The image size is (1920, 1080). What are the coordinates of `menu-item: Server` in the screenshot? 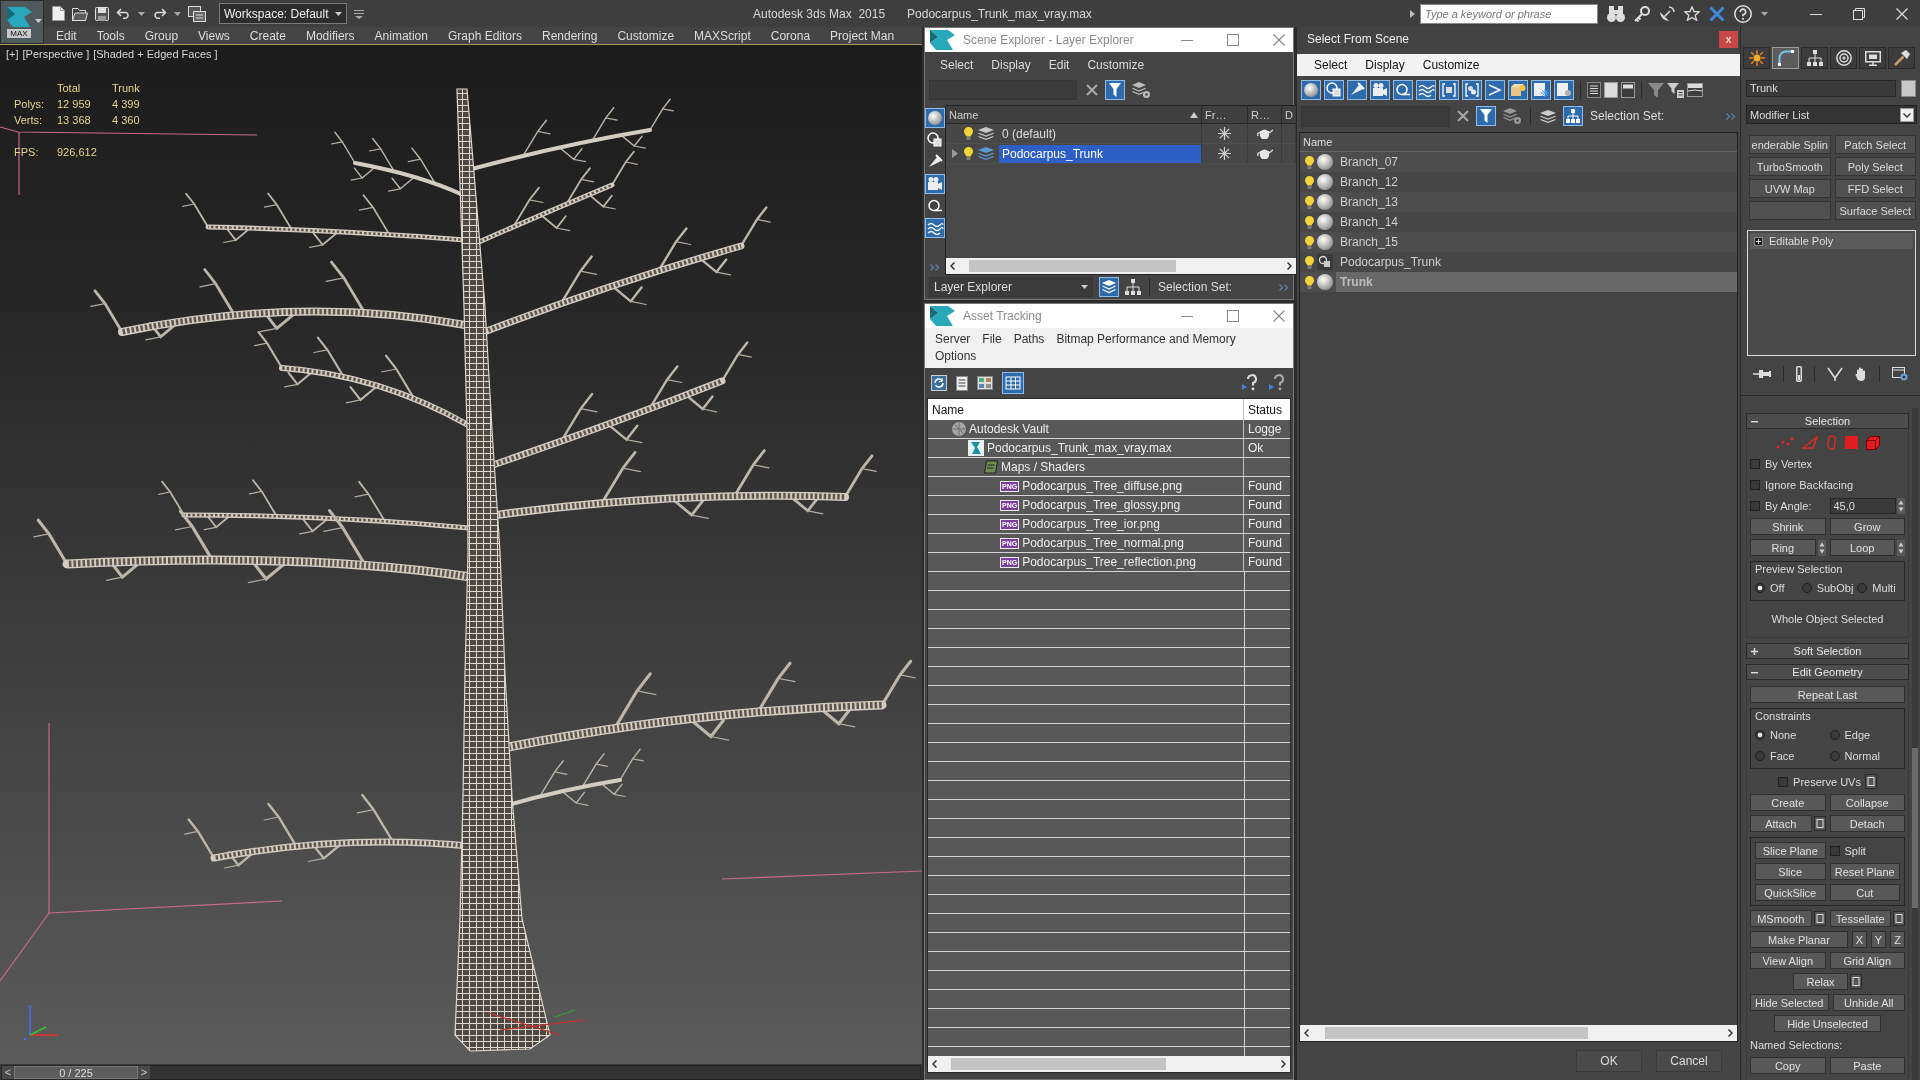 It's located at (953, 339).